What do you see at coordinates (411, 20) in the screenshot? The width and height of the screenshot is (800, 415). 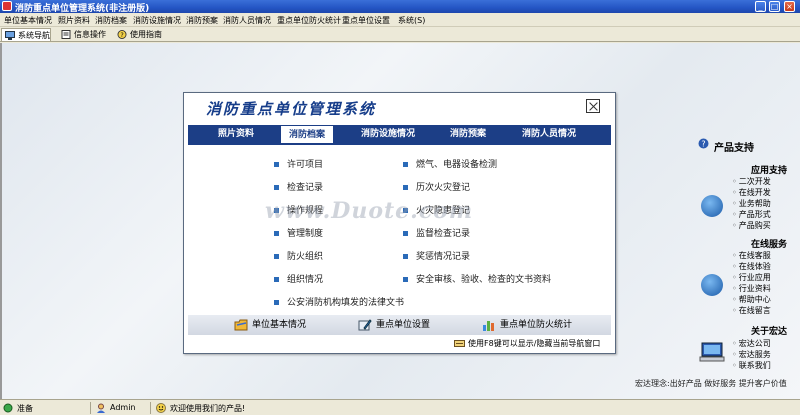 I see `menu-system: 系统(S)` at bounding box center [411, 20].